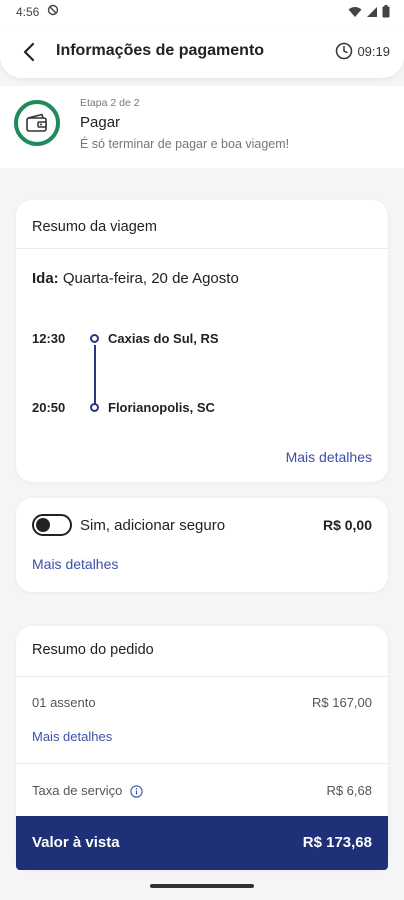  Describe the element at coordinates (43, 525) in the screenshot. I see `toggle-knob` at that location.